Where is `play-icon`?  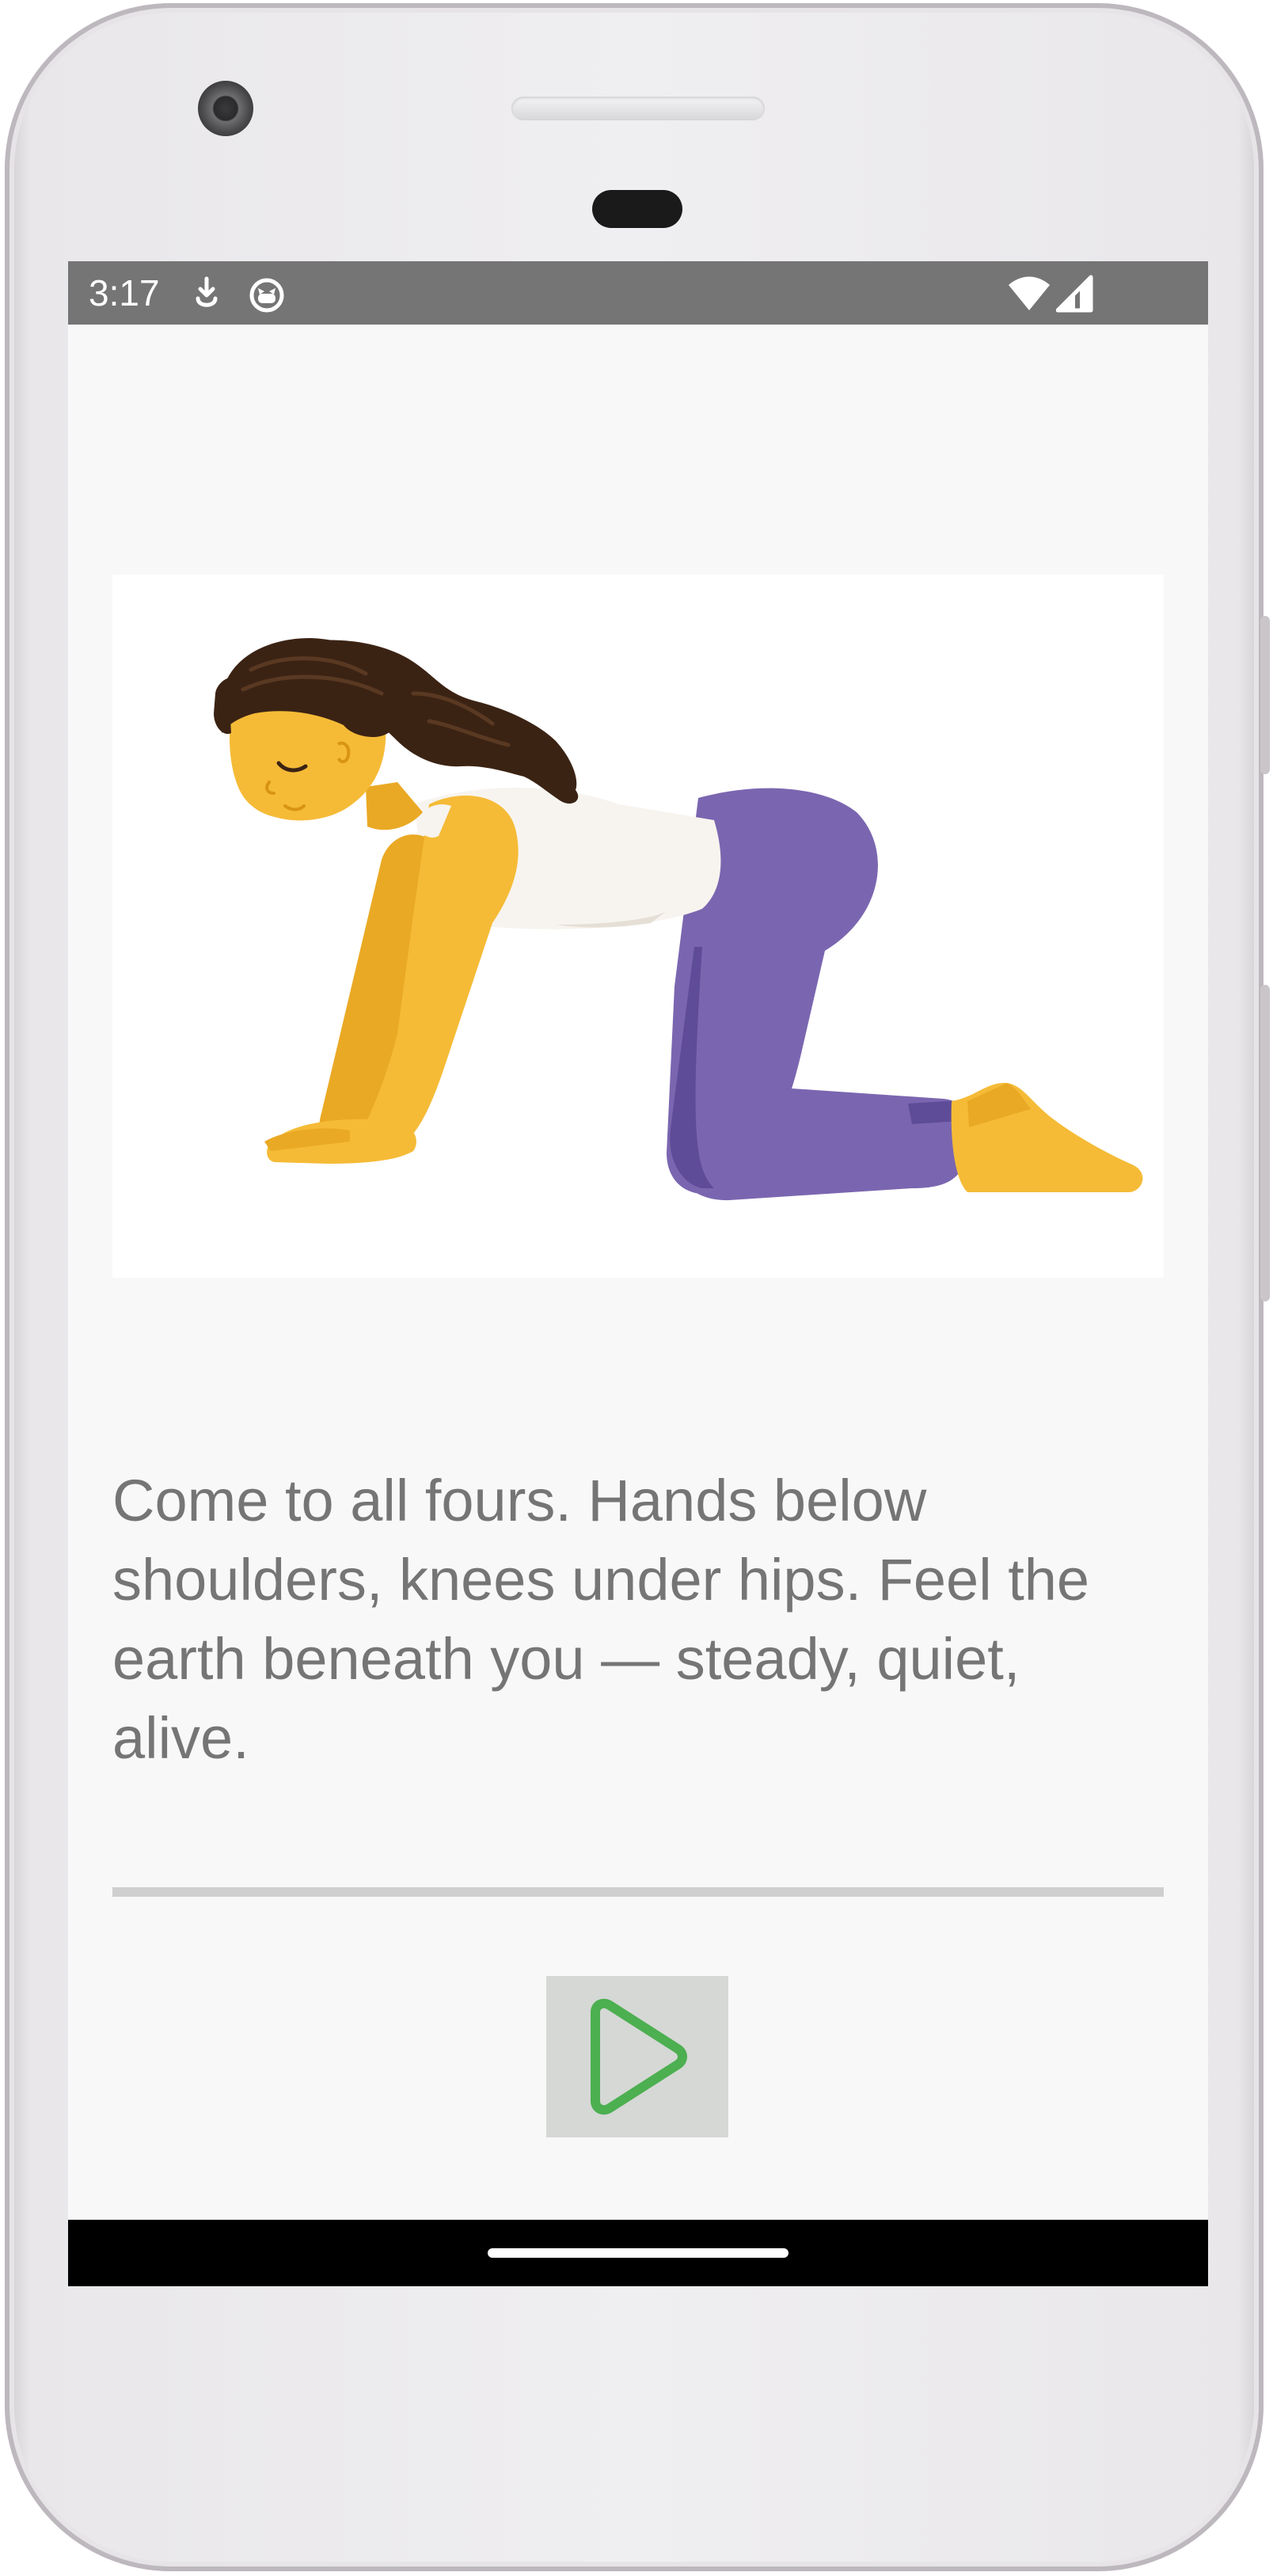
play-icon is located at coordinates (639, 2057).